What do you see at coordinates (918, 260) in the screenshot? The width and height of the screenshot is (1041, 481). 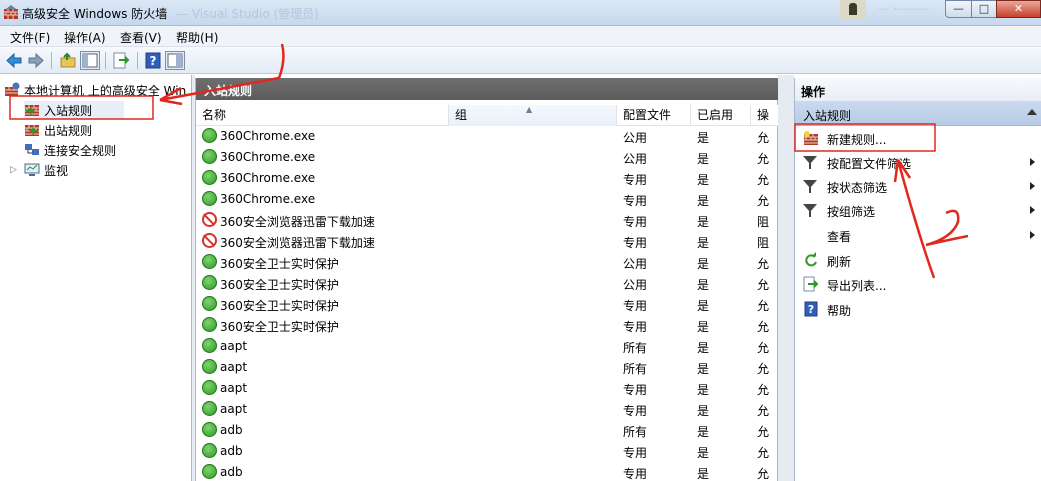 I see `action-refresh: 刷新` at bounding box center [918, 260].